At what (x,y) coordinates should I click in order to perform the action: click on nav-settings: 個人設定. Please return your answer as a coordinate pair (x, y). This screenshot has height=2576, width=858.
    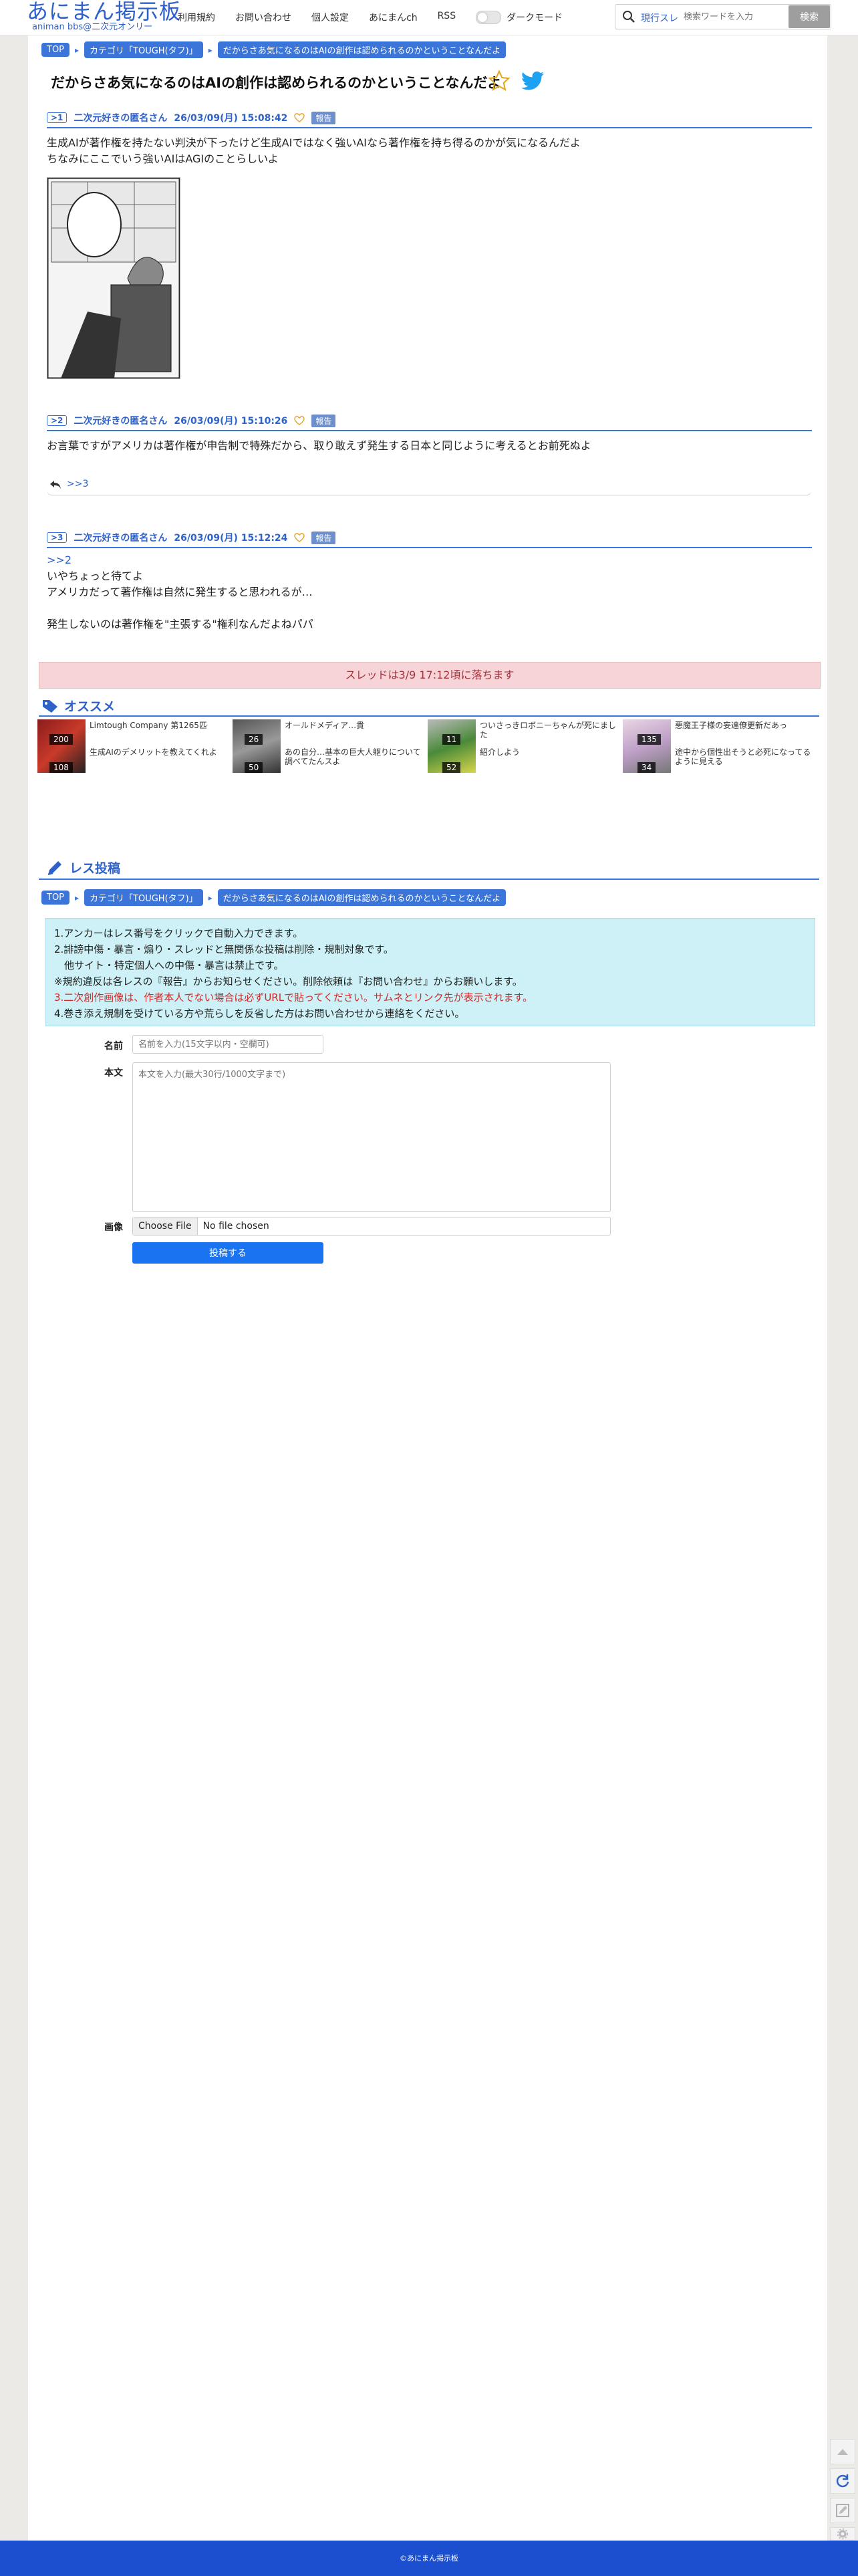
    Looking at the image, I should click on (330, 17).